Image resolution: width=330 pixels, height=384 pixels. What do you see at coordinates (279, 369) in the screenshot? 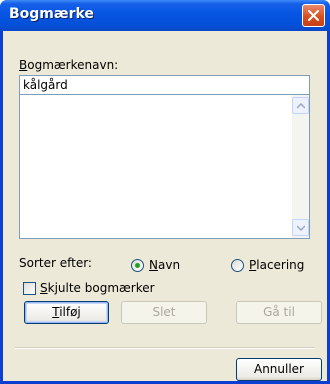
I see `cancel-button: Annuller` at bounding box center [279, 369].